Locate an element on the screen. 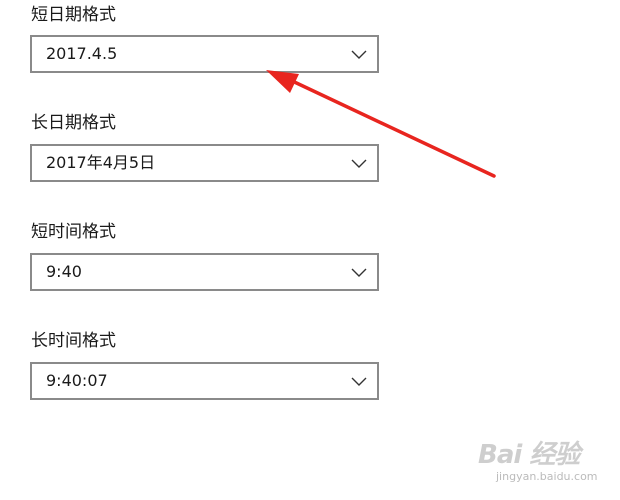 The image size is (620, 500). long-time-label: 长时间格式 is located at coordinates (73, 341).